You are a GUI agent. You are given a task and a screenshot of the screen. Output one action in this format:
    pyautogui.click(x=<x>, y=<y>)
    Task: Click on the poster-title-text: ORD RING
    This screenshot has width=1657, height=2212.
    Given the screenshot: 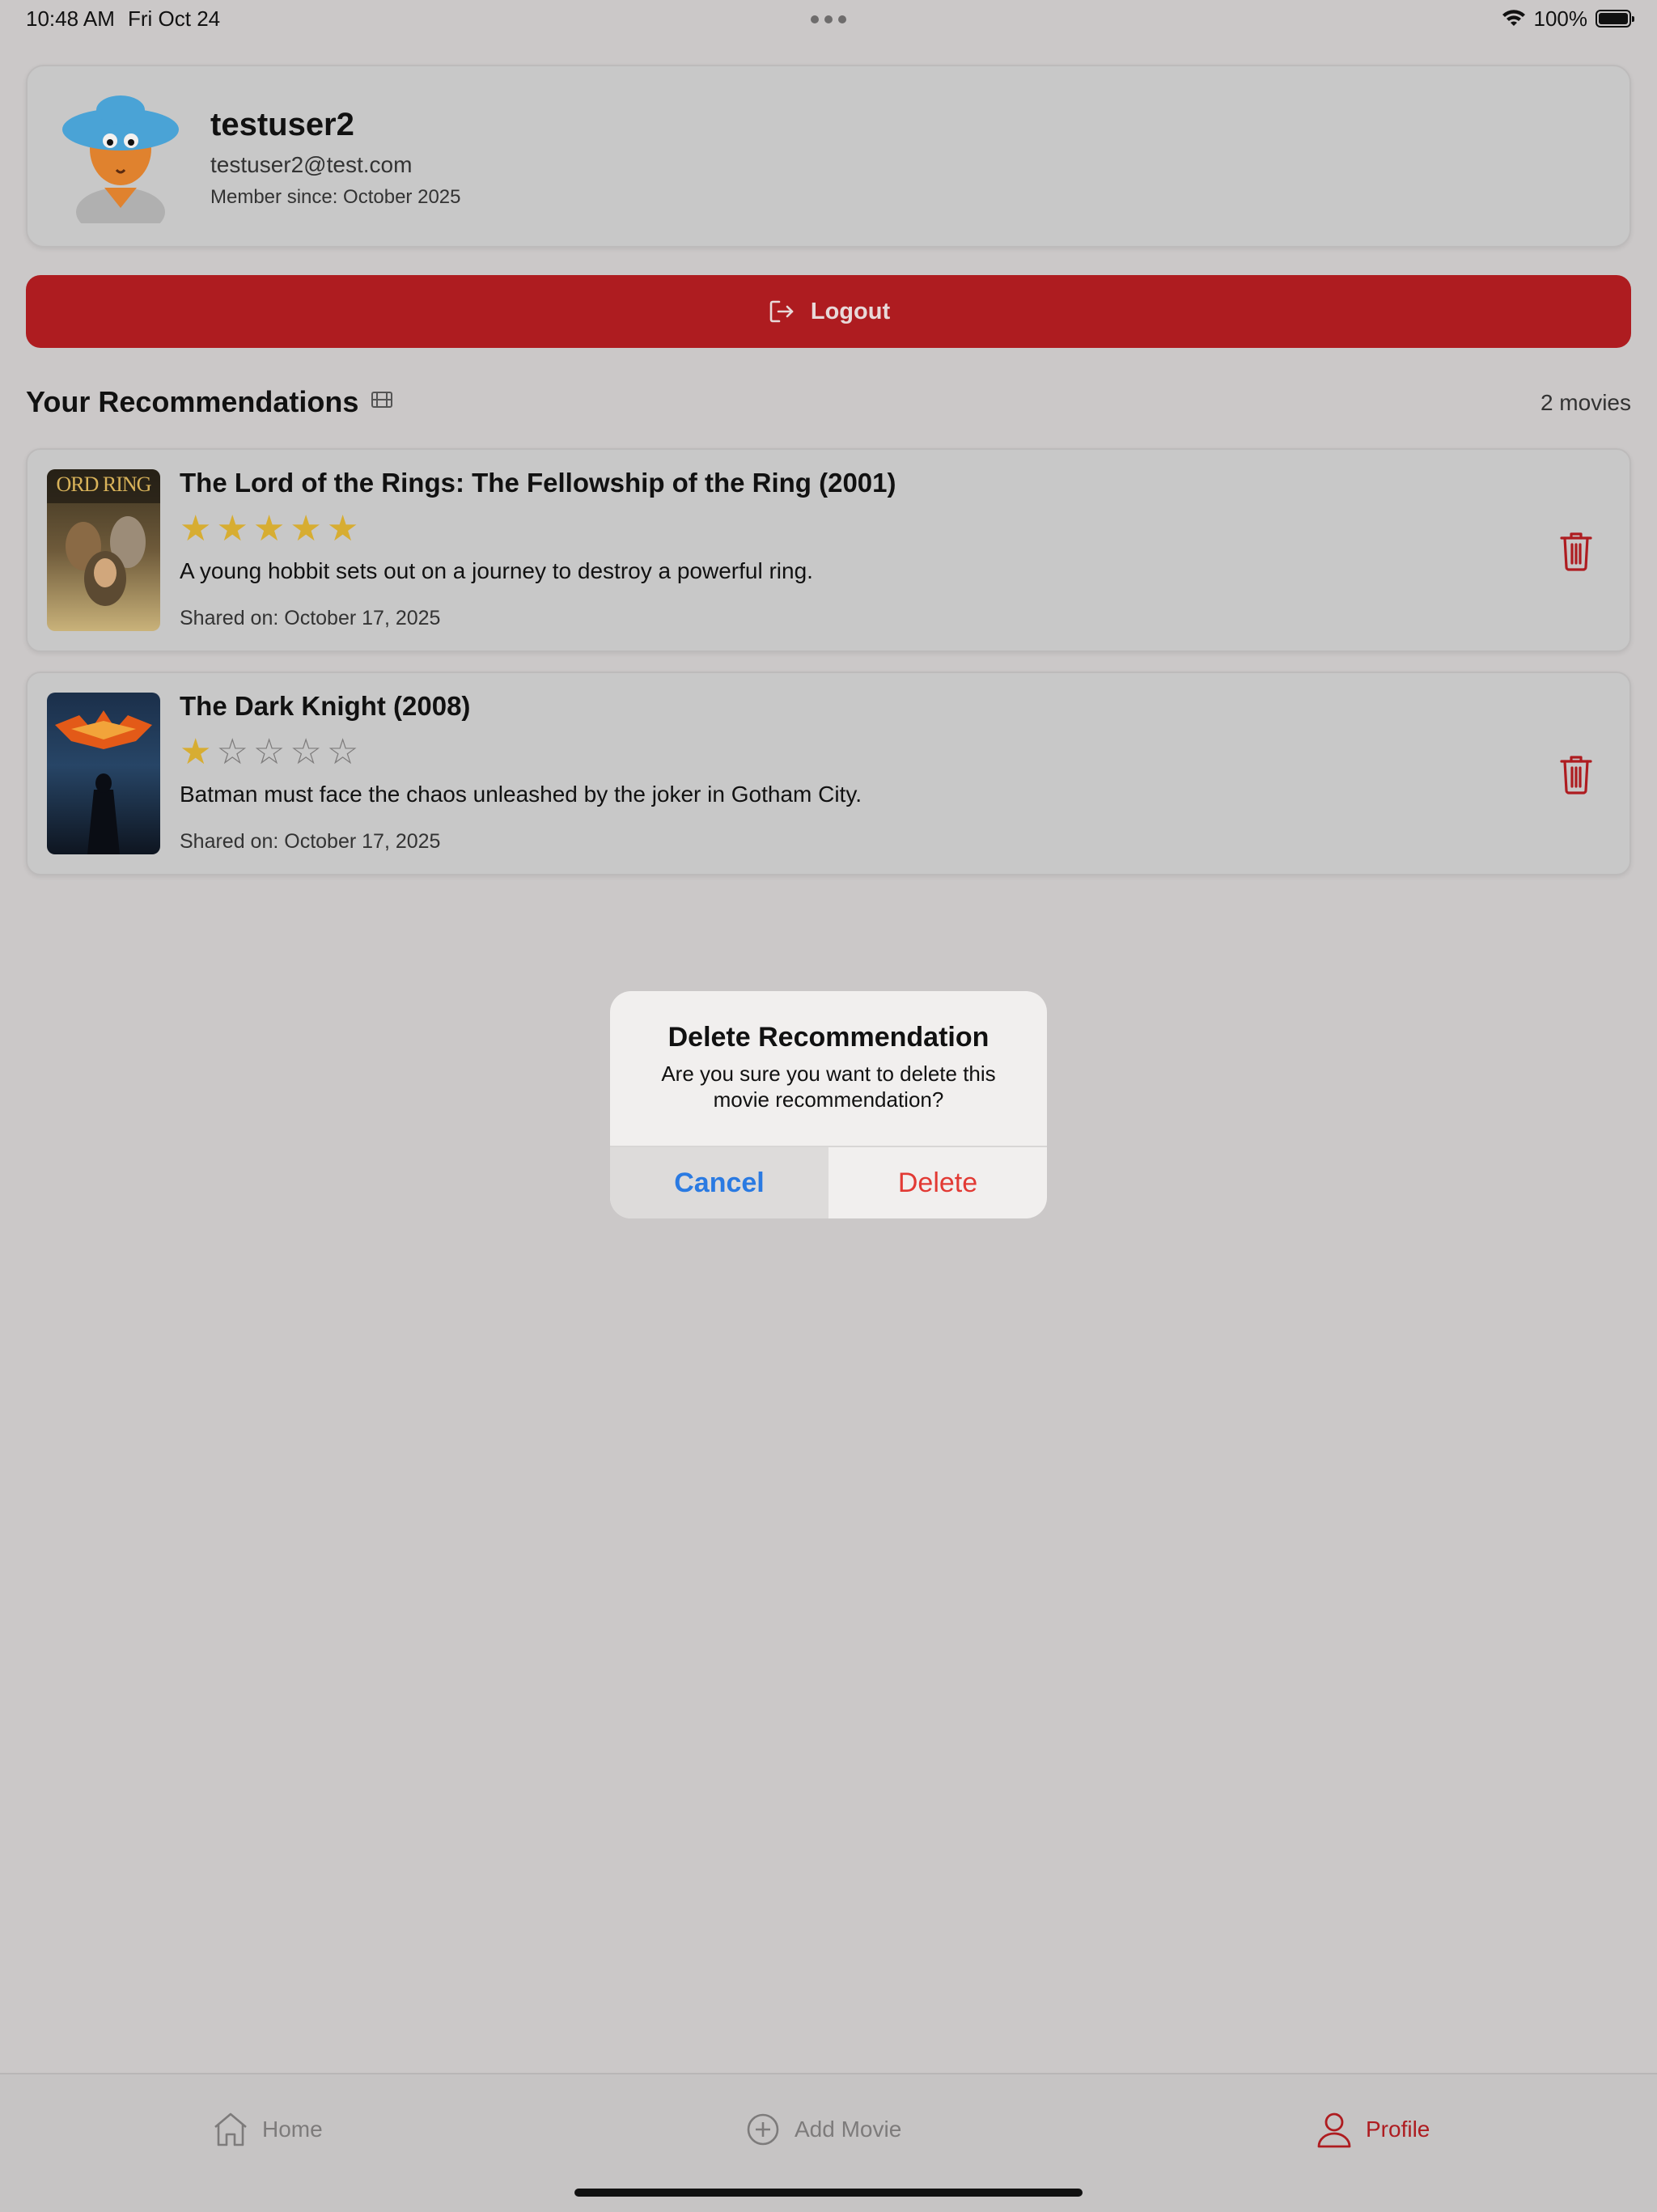 What is the action you would take?
    pyautogui.click(x=104, y=484)
    